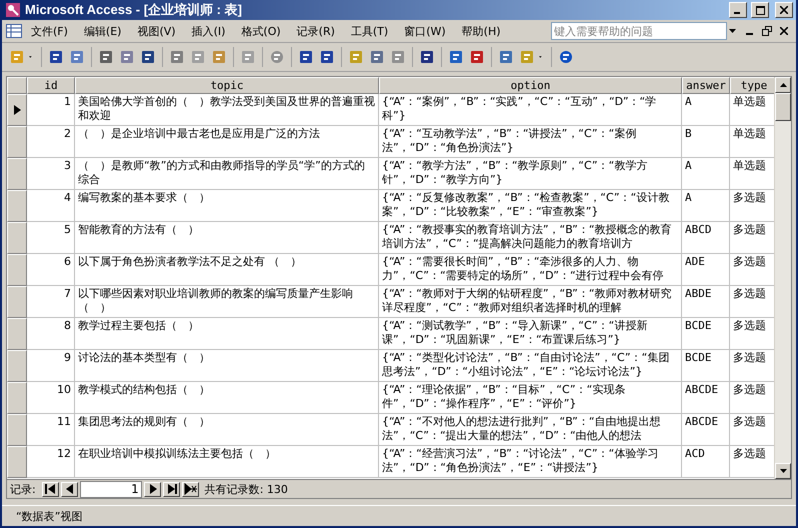 This screenshot has width=798, height=528. Describe the element at coordinates (227, 398) in the screenshot. I see `table-cell: 教学模式的结构包括（ ）` at that location.